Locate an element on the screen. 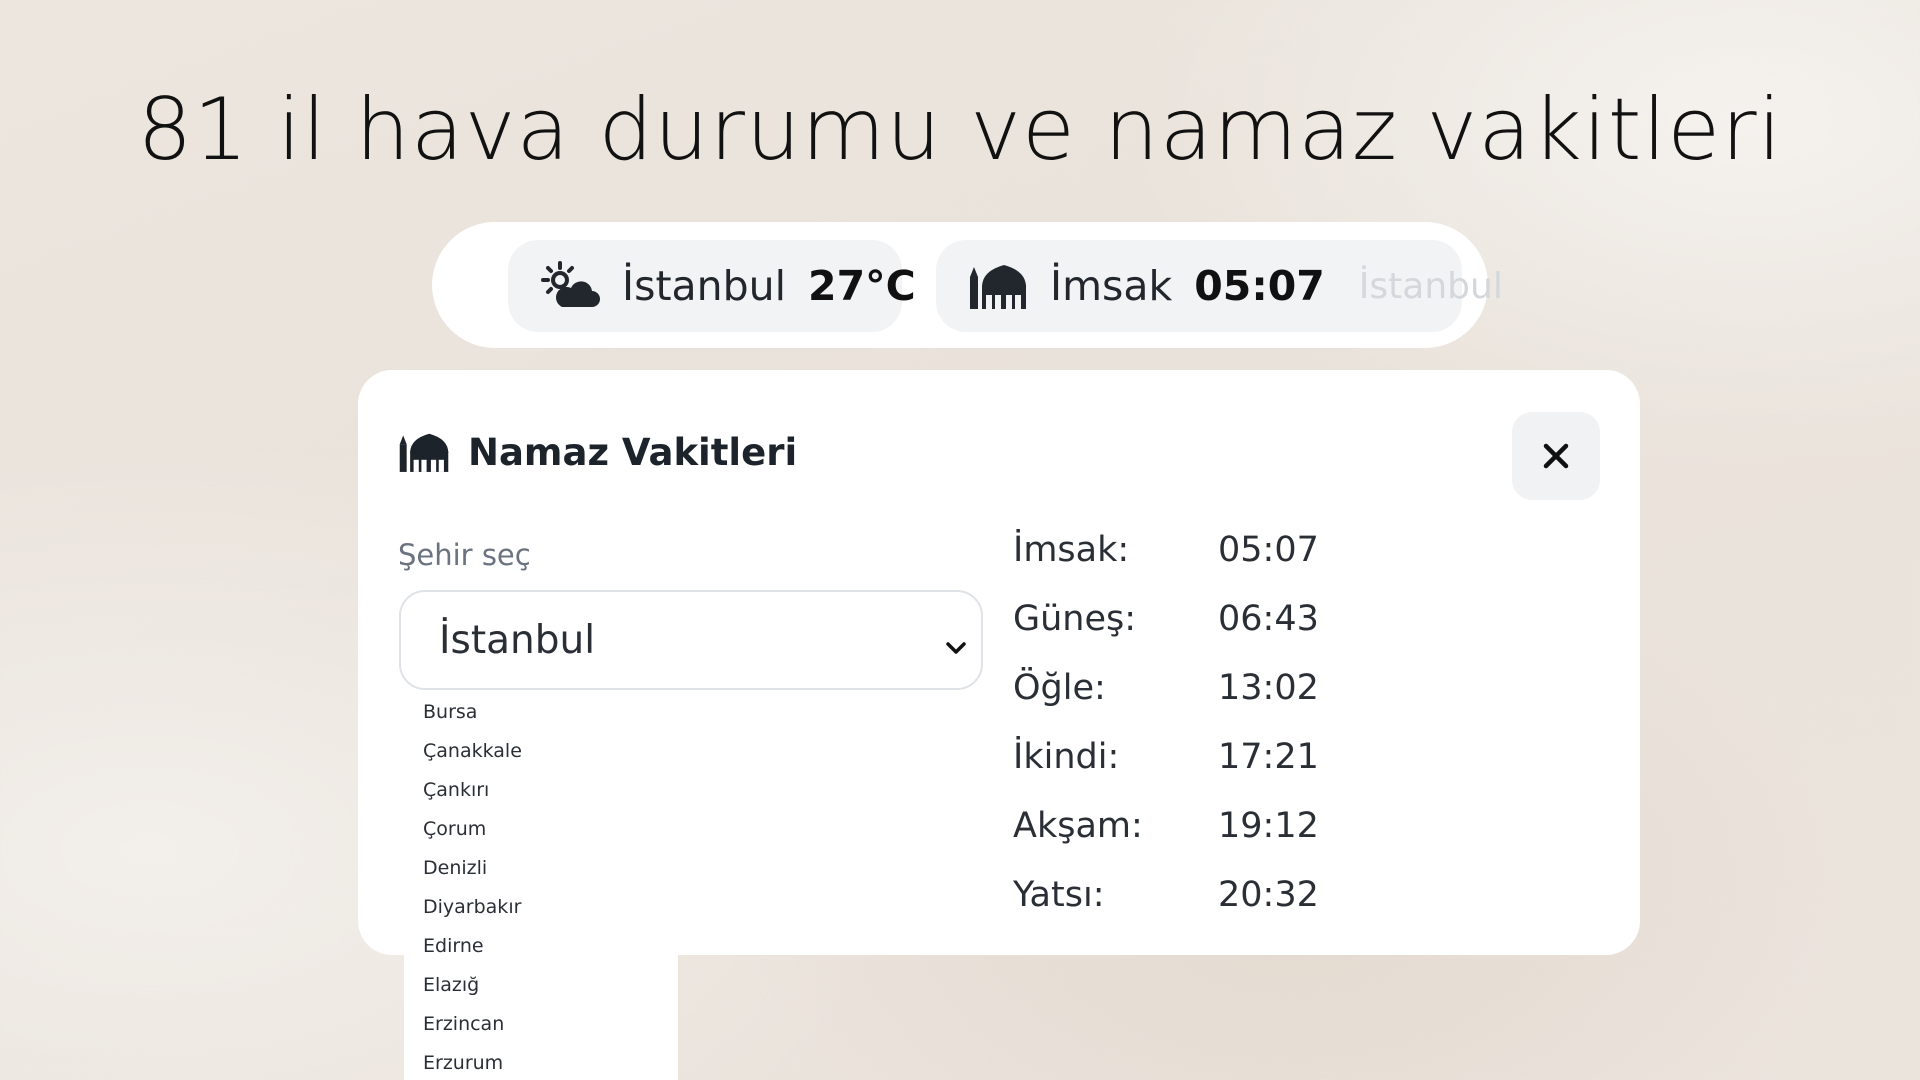 The image size is (1920, 1080). dropdown-option: Erzincan is located at coordinates (541, 1023).